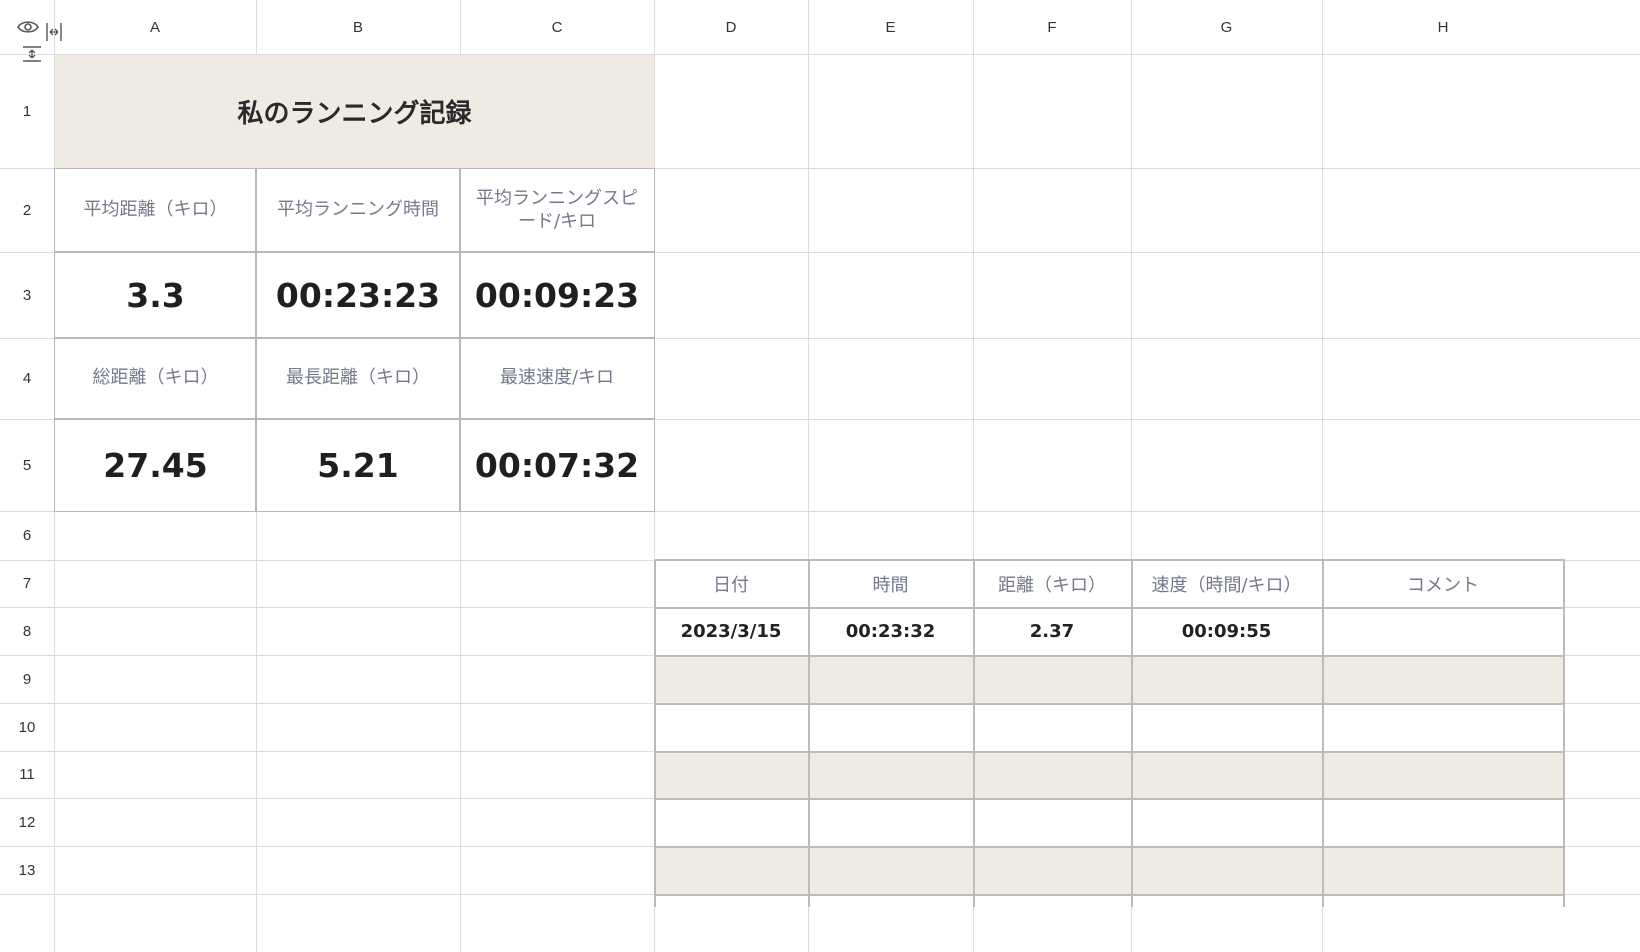 The width and height of the screenshot is (1640, 952). What do you see at coordinates (27, 583) in the screenshot?
I see `row-header-7: 7` at bounding box center [27, 583].